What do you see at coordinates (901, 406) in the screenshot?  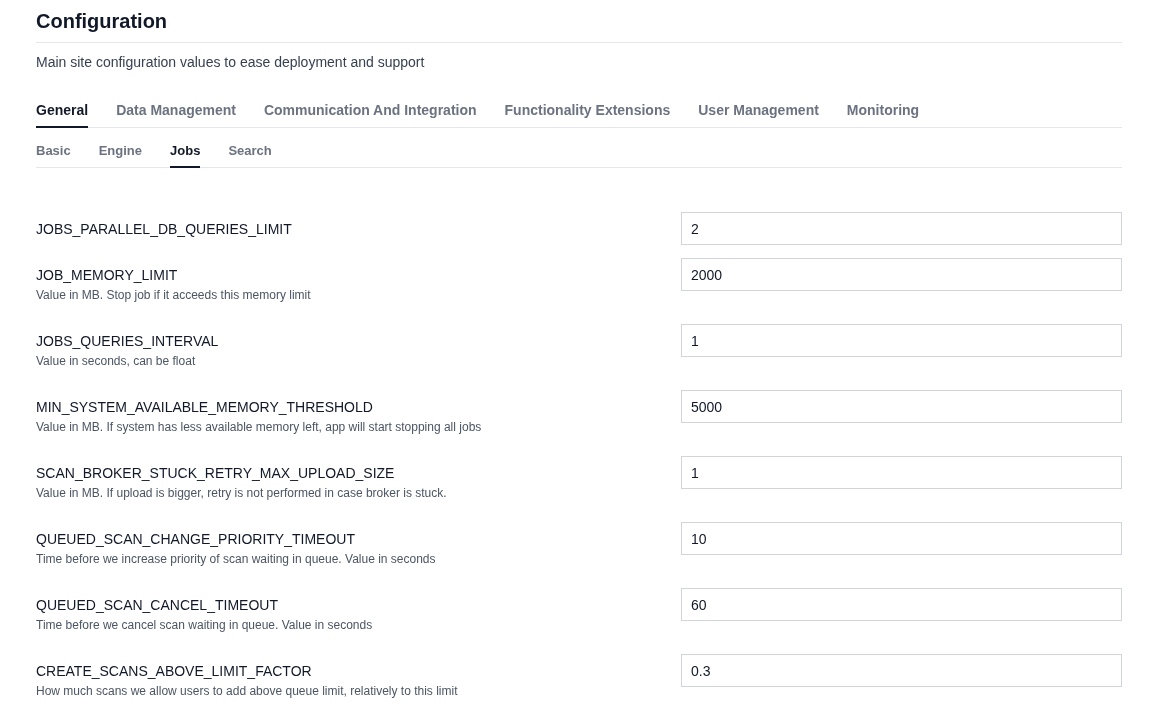 I see `setting-input: 5000` at bounding box center [901, 406].